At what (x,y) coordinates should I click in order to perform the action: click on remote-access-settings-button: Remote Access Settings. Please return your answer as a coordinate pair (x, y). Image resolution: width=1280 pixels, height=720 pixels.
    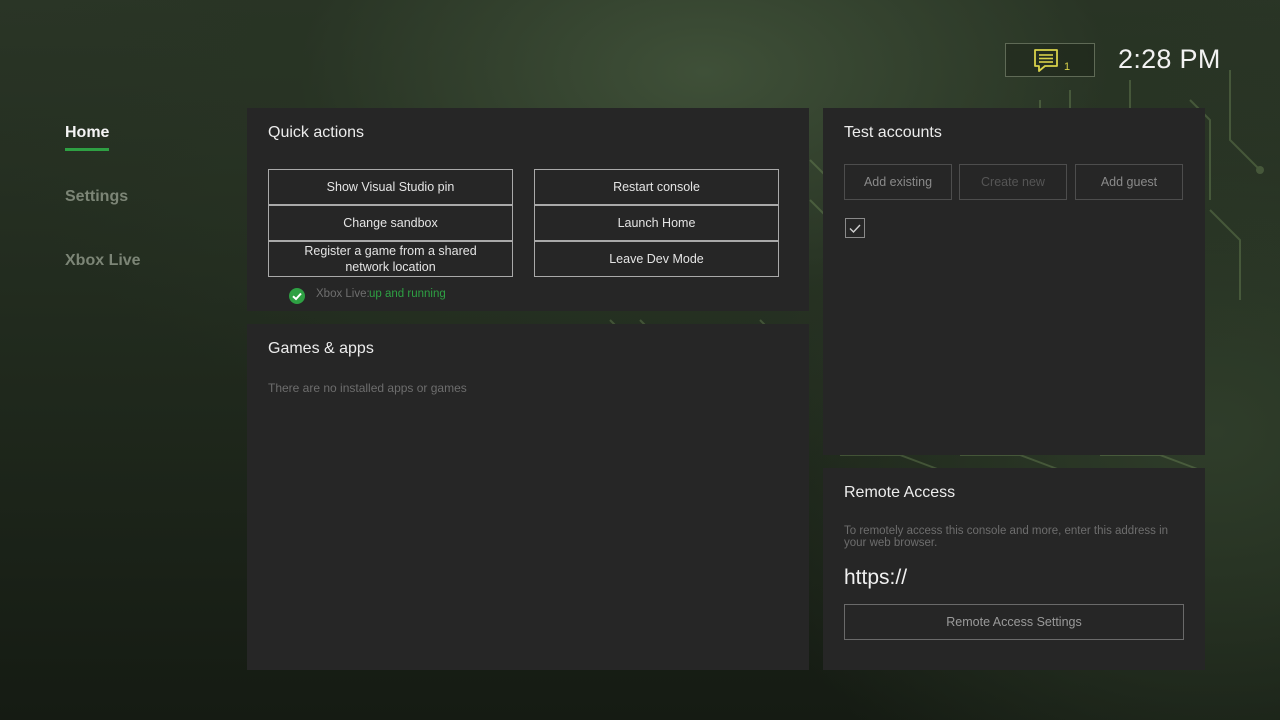
    Looking at the image, I should click on (1014, 622).